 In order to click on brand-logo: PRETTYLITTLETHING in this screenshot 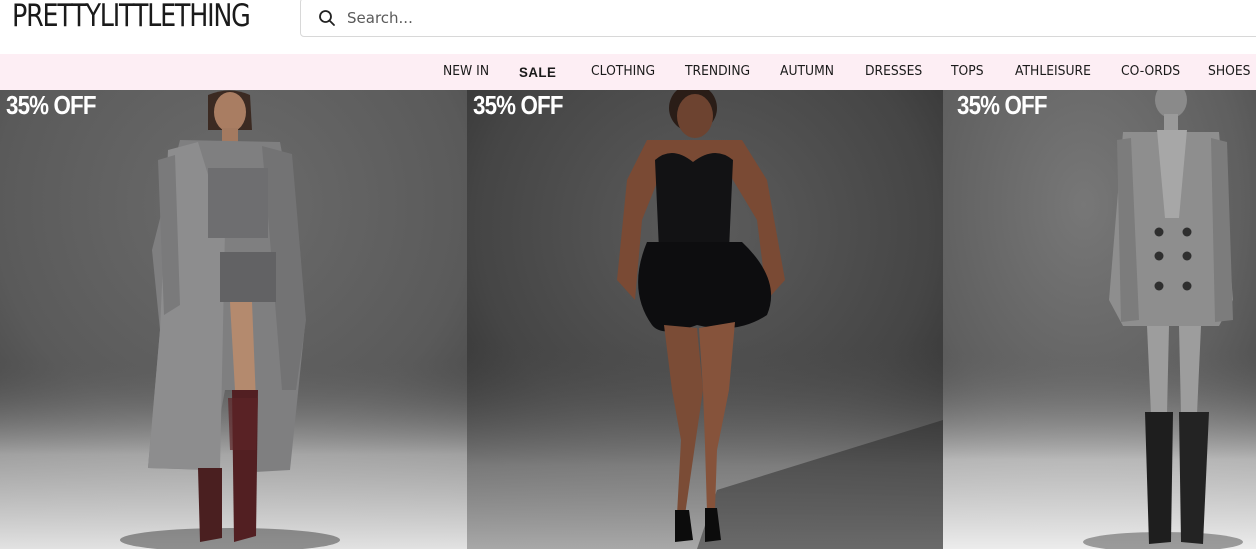, I will do `click(131, 18)`.